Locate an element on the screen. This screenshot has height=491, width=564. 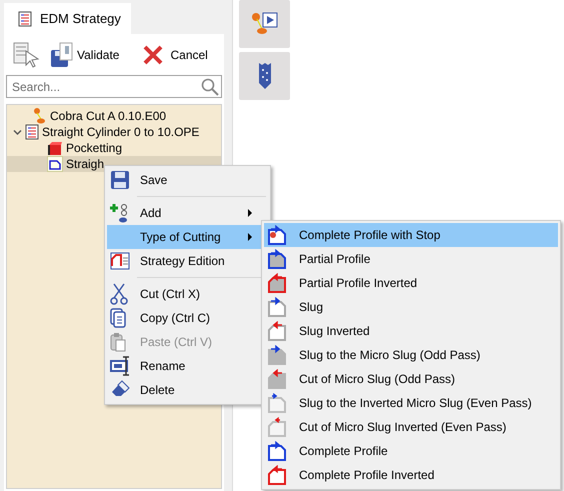
run-button is located at coordinates (264, 24).